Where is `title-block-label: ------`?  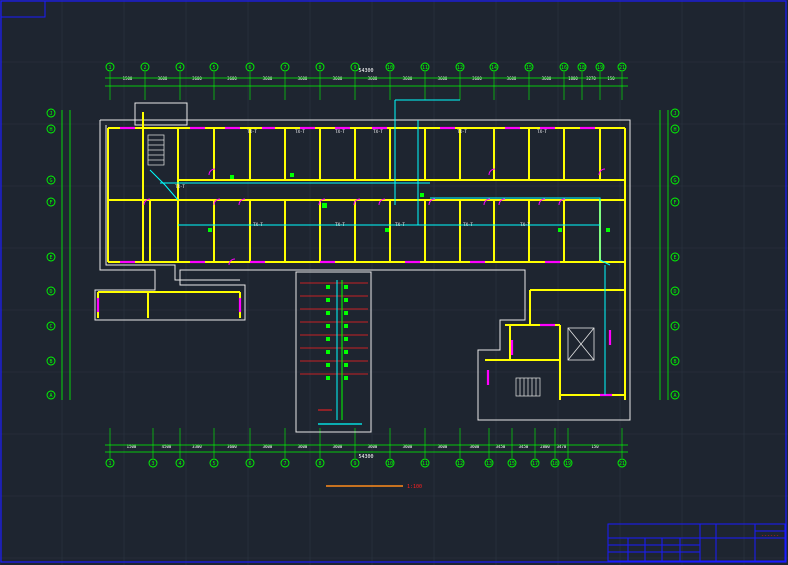
title-block-label: ------ is located at coordinates (770, 536).